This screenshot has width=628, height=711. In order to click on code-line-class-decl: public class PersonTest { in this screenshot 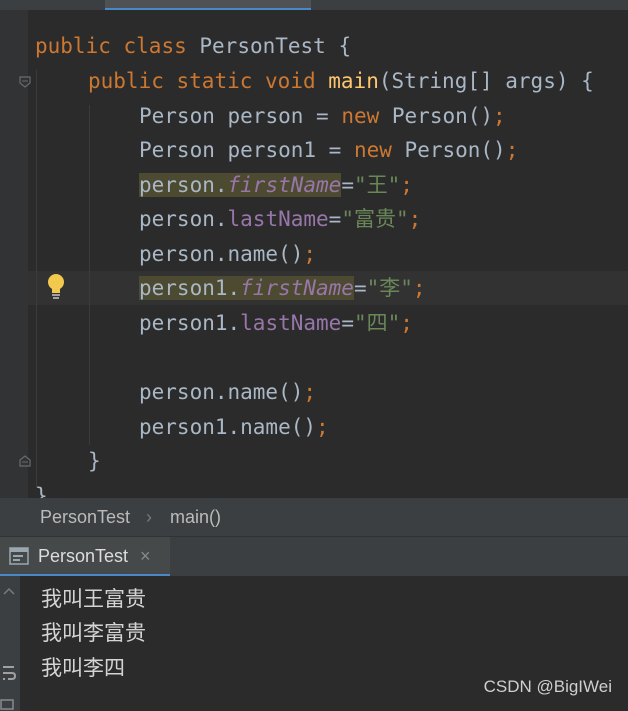, I will do `click(193, 46)`.